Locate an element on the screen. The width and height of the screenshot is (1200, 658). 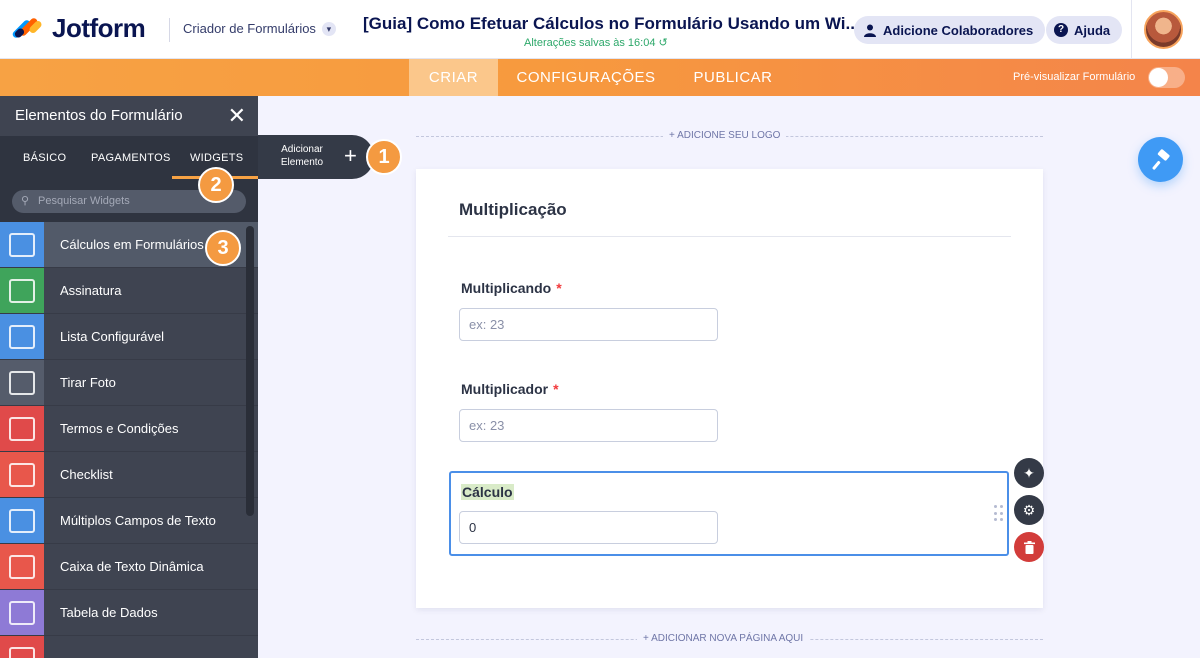
widget-item: Lista Configurável is located at coordinates (129, 337).